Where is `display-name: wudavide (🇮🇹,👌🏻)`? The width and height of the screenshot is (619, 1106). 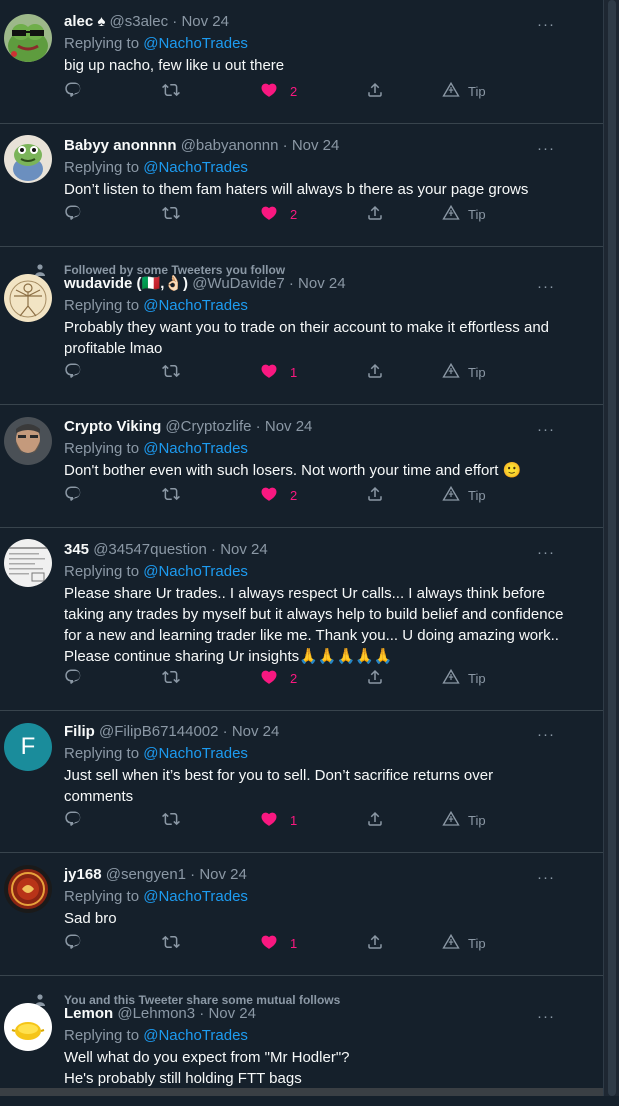
display-name: wudavide (🇮🇹,👌🏻) is located at coordinates (126, 283).